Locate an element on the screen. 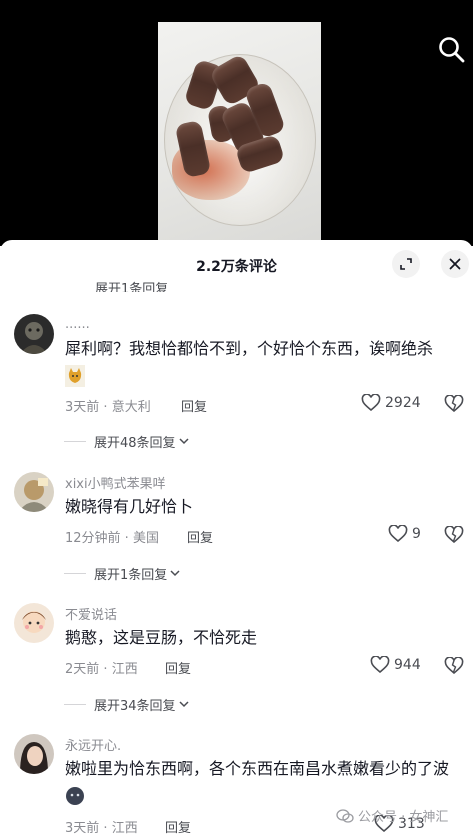  comment-text: 嫩啦里为恰东西啊，各个东西在南昌水煮嫩看少的了波 is located at coordinates (263, 782).